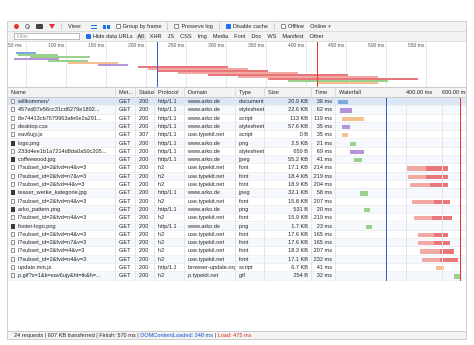 The width and height of the screenshot is (474, 345). I want to click on cell-name: arko_pattern.png, so click(62, 210).